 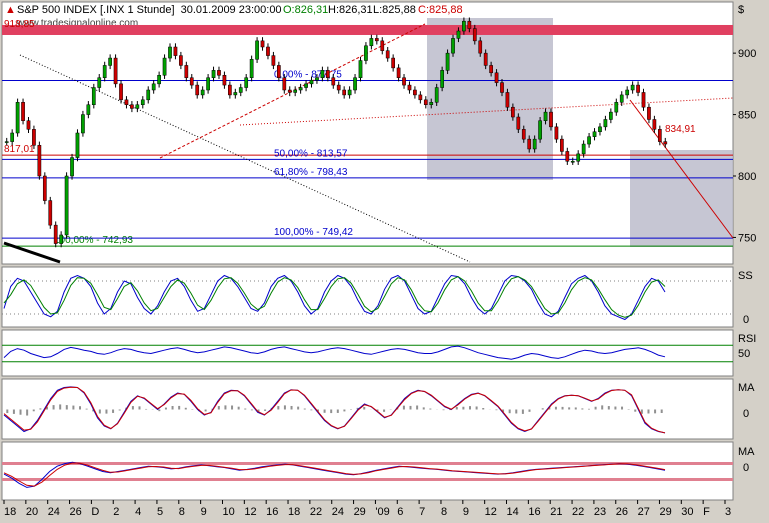 I want to click on price-tick-label: 800, so click(x=747, y=177).